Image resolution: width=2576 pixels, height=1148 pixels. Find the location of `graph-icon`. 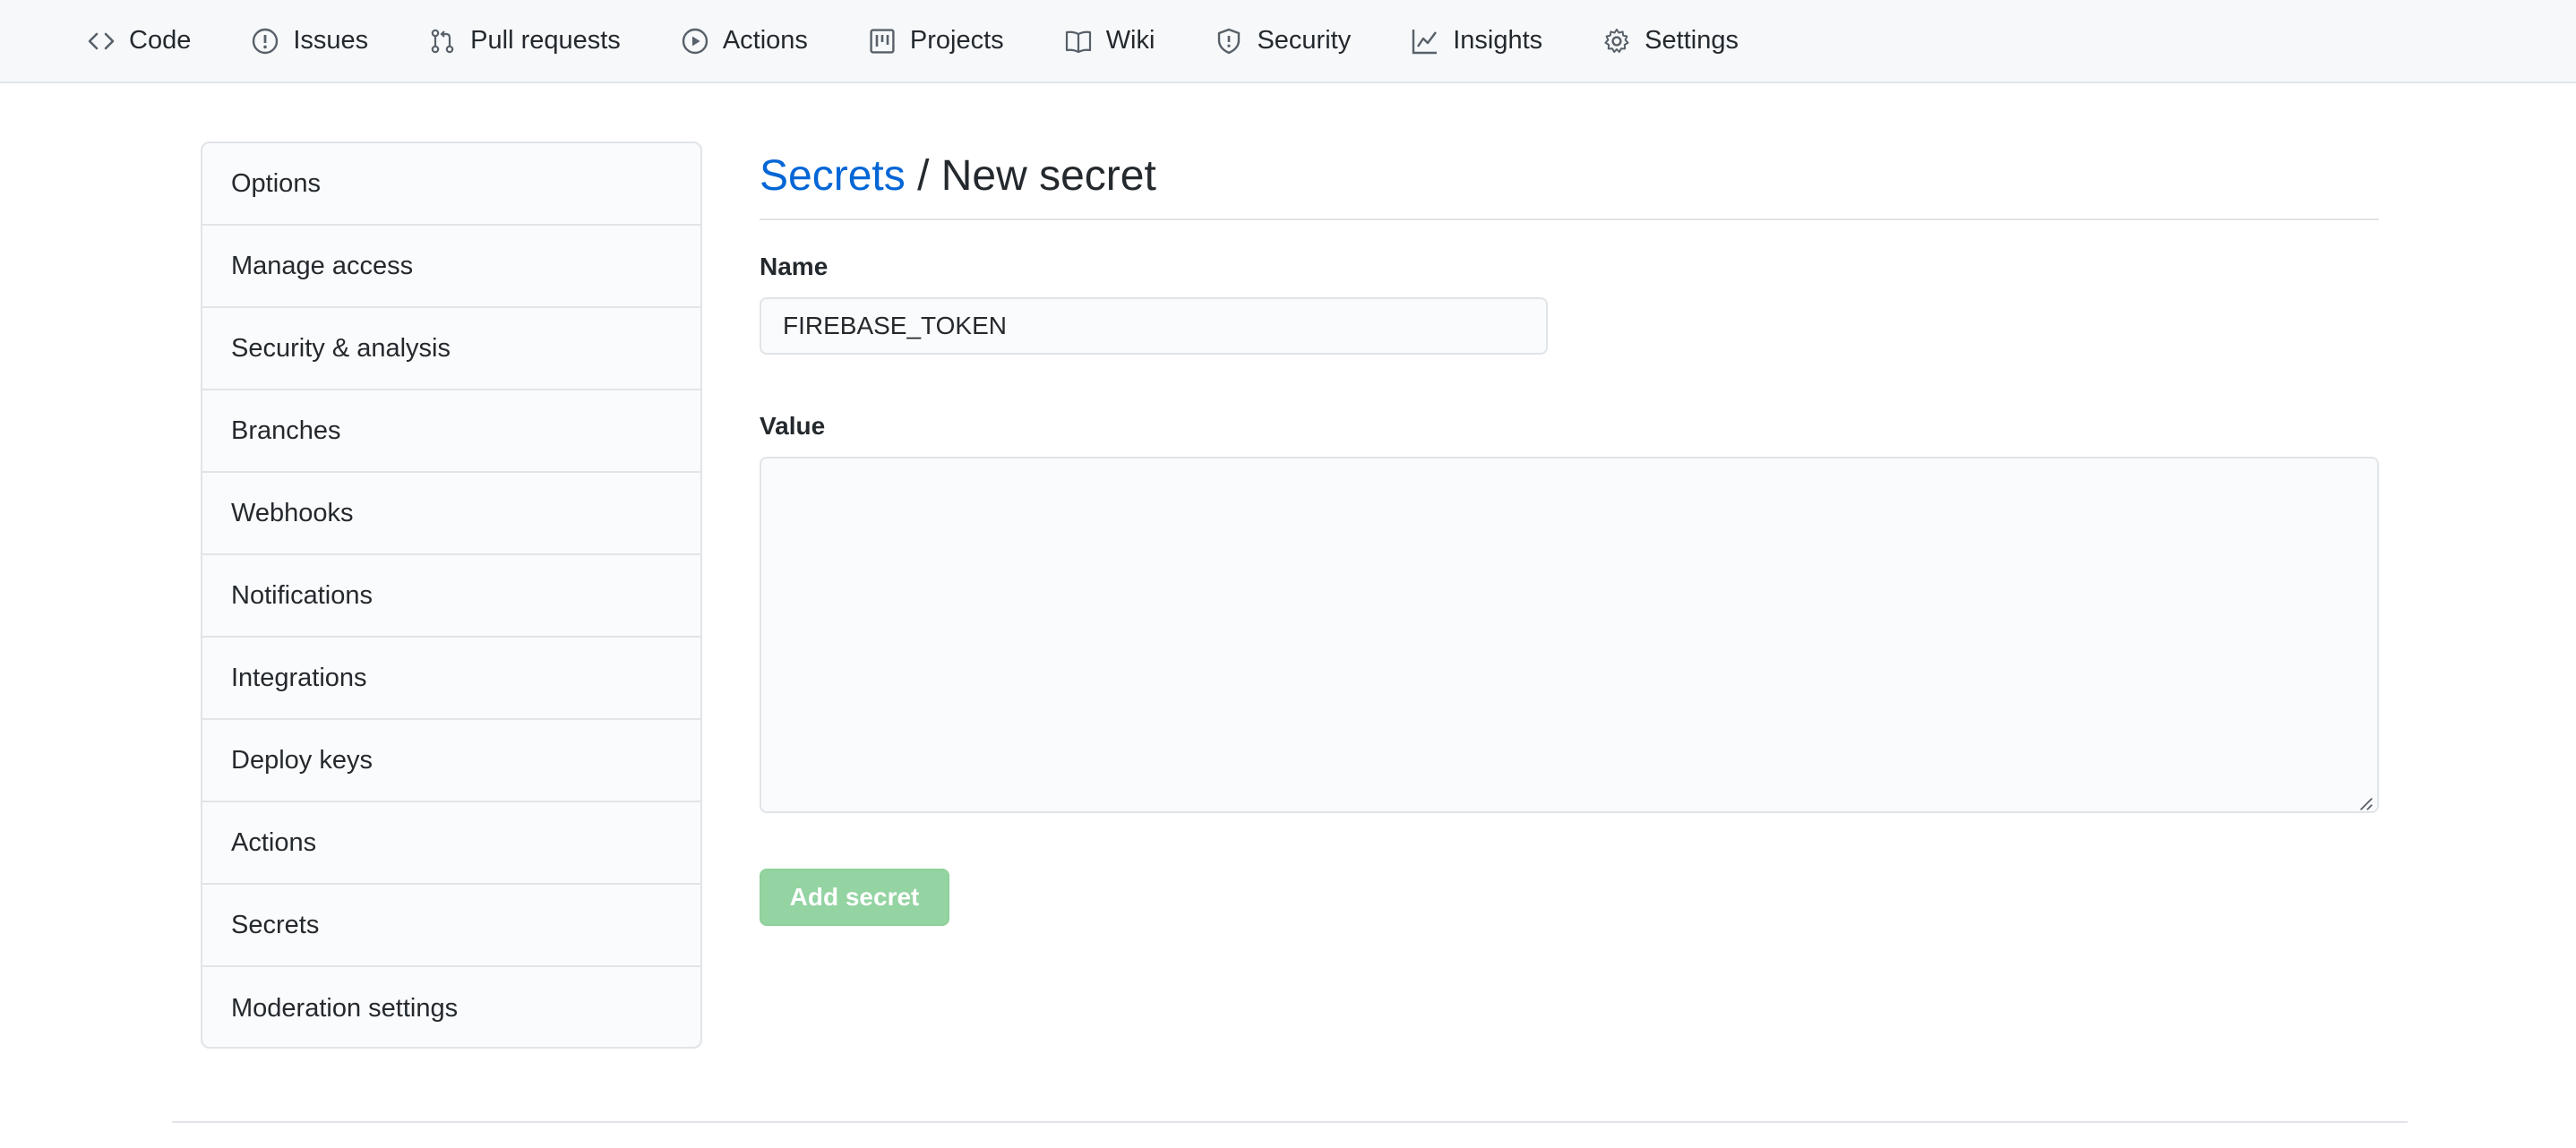

graph-icon is located at coordinates (1425, 41).